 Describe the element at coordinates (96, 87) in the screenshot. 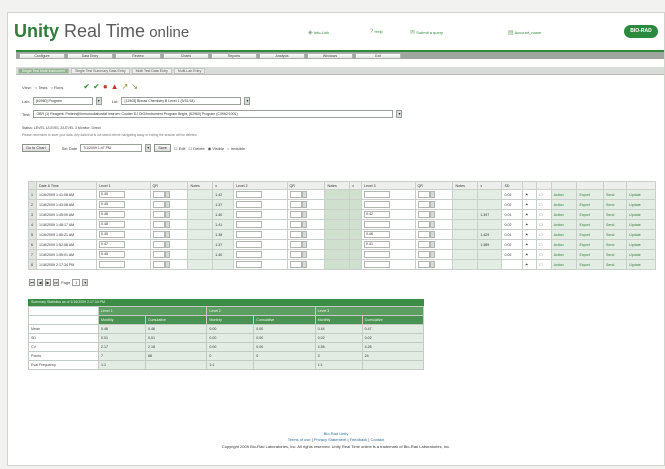

I see `edit-row-icon: ✔` at that location.